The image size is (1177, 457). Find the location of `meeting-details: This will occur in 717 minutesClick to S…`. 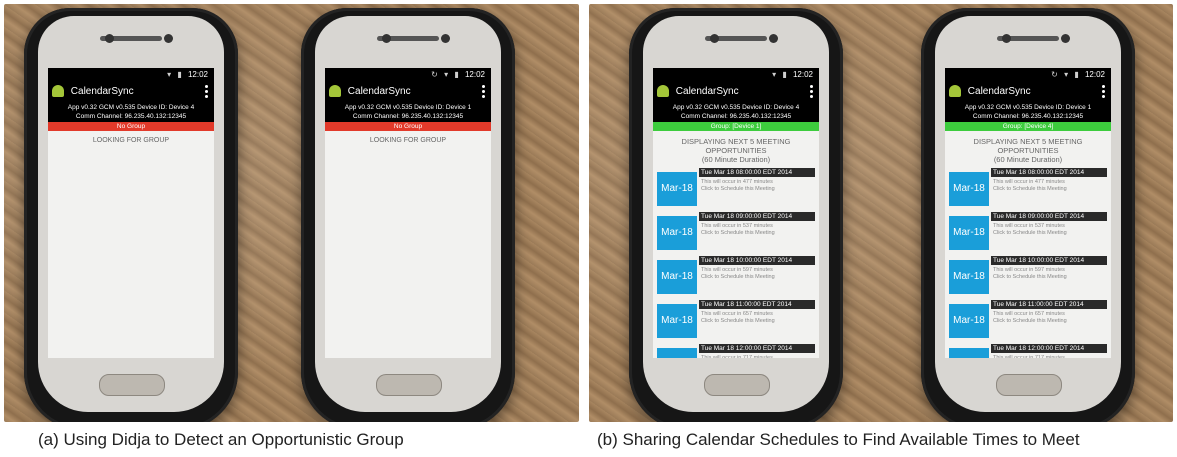

meeting-details: This will occur in 717 minutesClick to S… is located at coordinates (1030, 356).